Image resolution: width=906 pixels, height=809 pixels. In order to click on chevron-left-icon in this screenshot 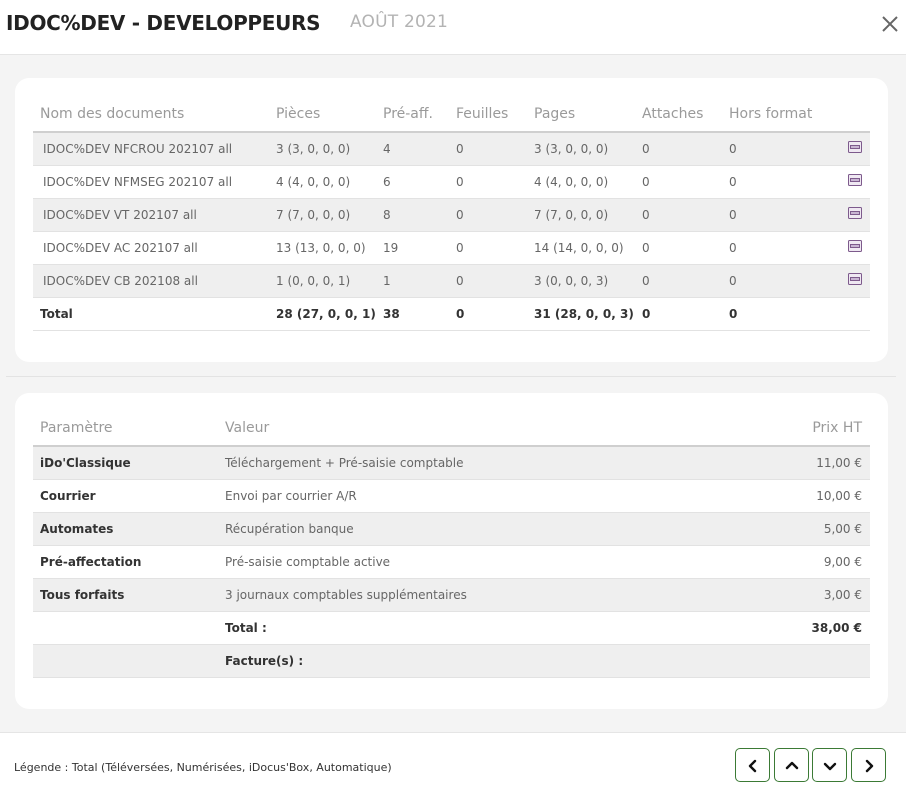, I will do `click(752, 766)`.